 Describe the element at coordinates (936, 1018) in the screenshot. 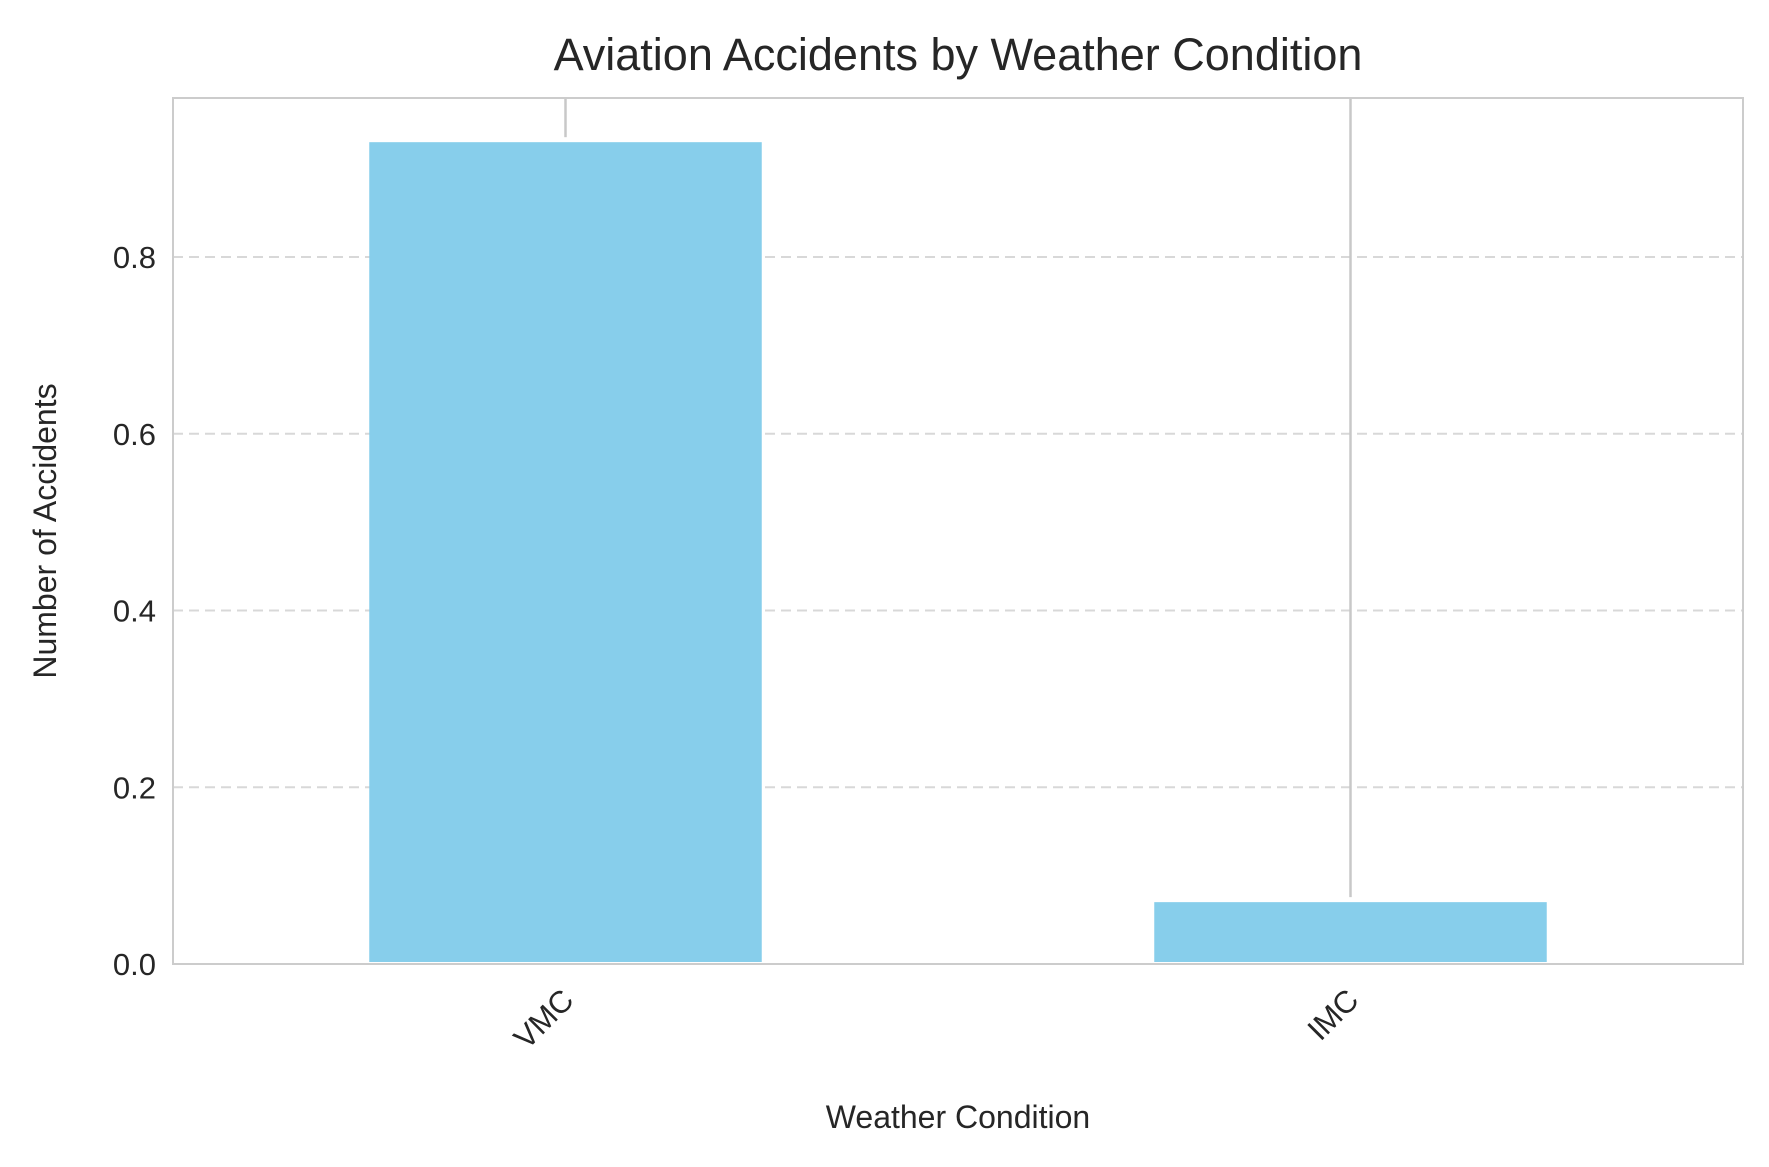

I see `x-tick-labels: VMC IMC` at that location.